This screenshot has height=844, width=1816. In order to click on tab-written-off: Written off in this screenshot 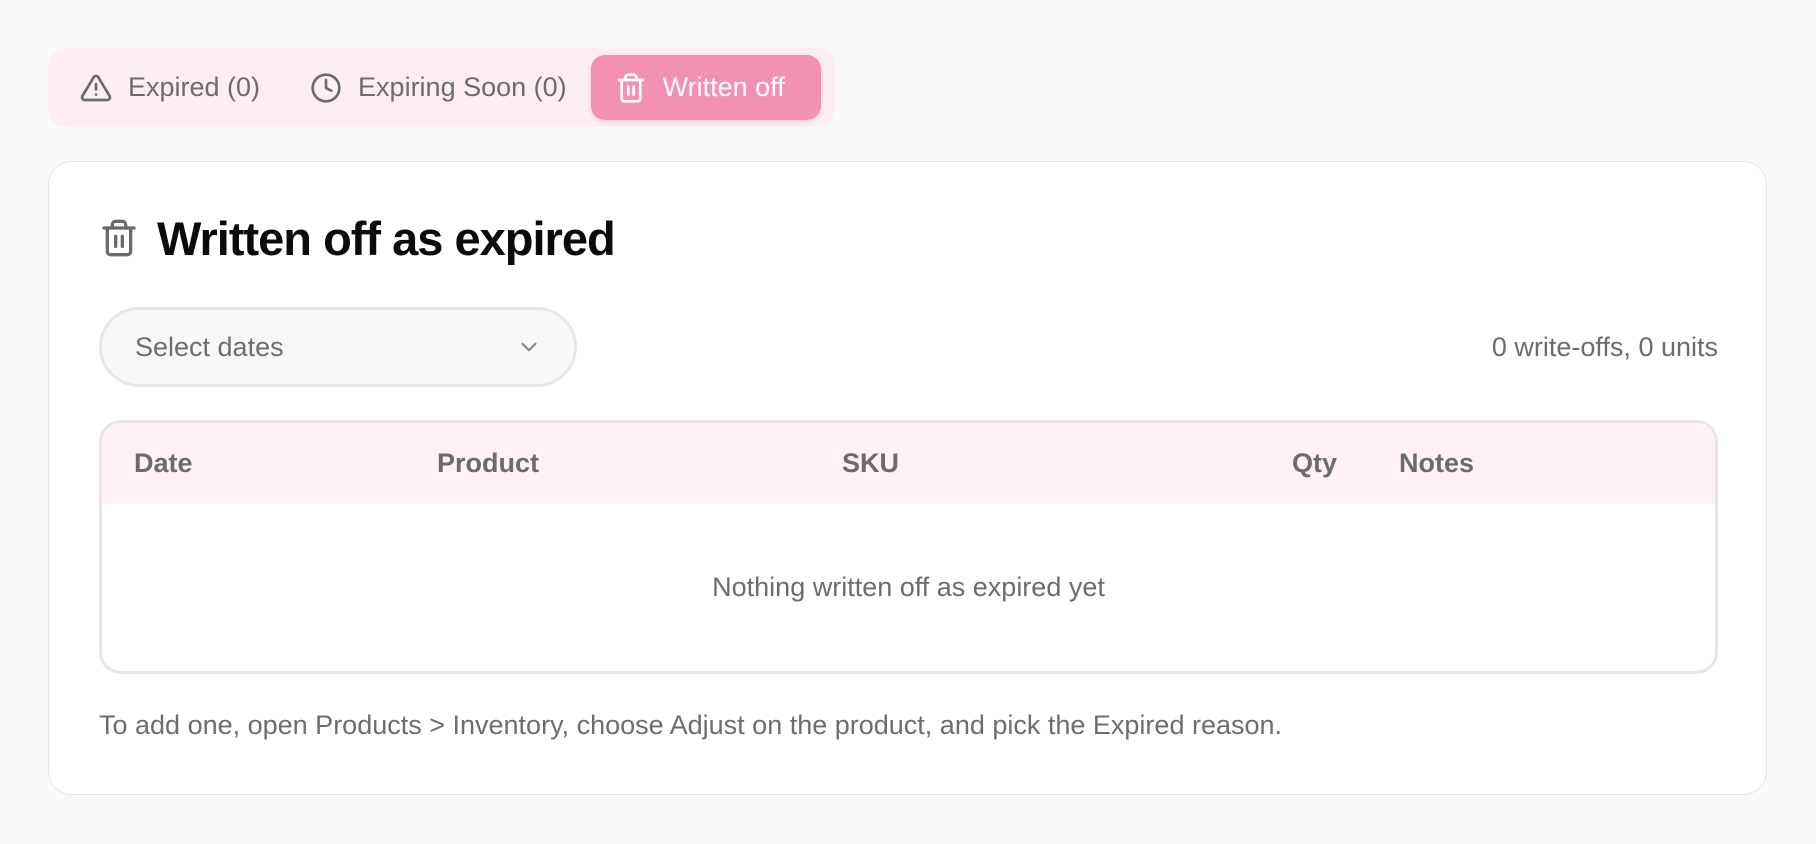, I will do `click(705, 87)`.